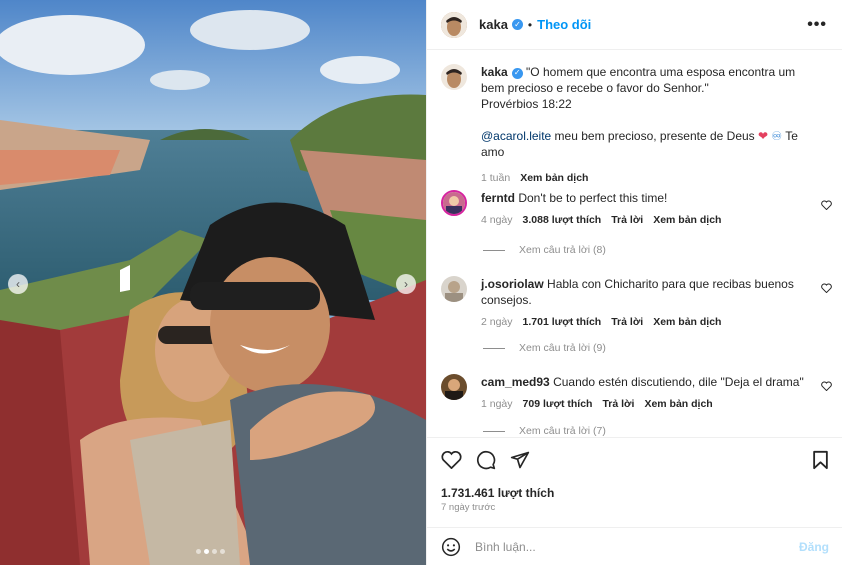 The width and height of the screenshot is (842, 565). Describe the element at coordinates (634, 482) in the screenshot. I see `post-actions: 1.731.461 lượt thích 7 ngày trước` at that location.